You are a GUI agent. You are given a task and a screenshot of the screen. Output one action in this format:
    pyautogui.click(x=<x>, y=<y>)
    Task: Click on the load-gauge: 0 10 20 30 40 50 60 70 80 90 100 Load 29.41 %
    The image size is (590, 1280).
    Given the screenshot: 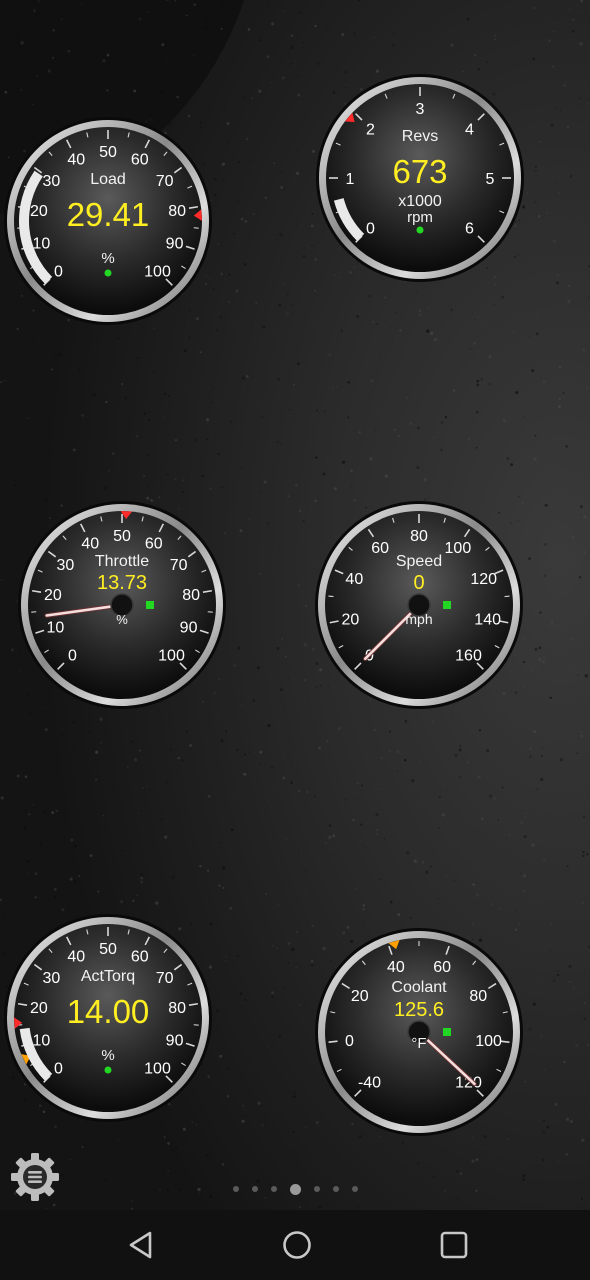 What is the action you would take?
    pyautogui.click(x=108, y=221)
    